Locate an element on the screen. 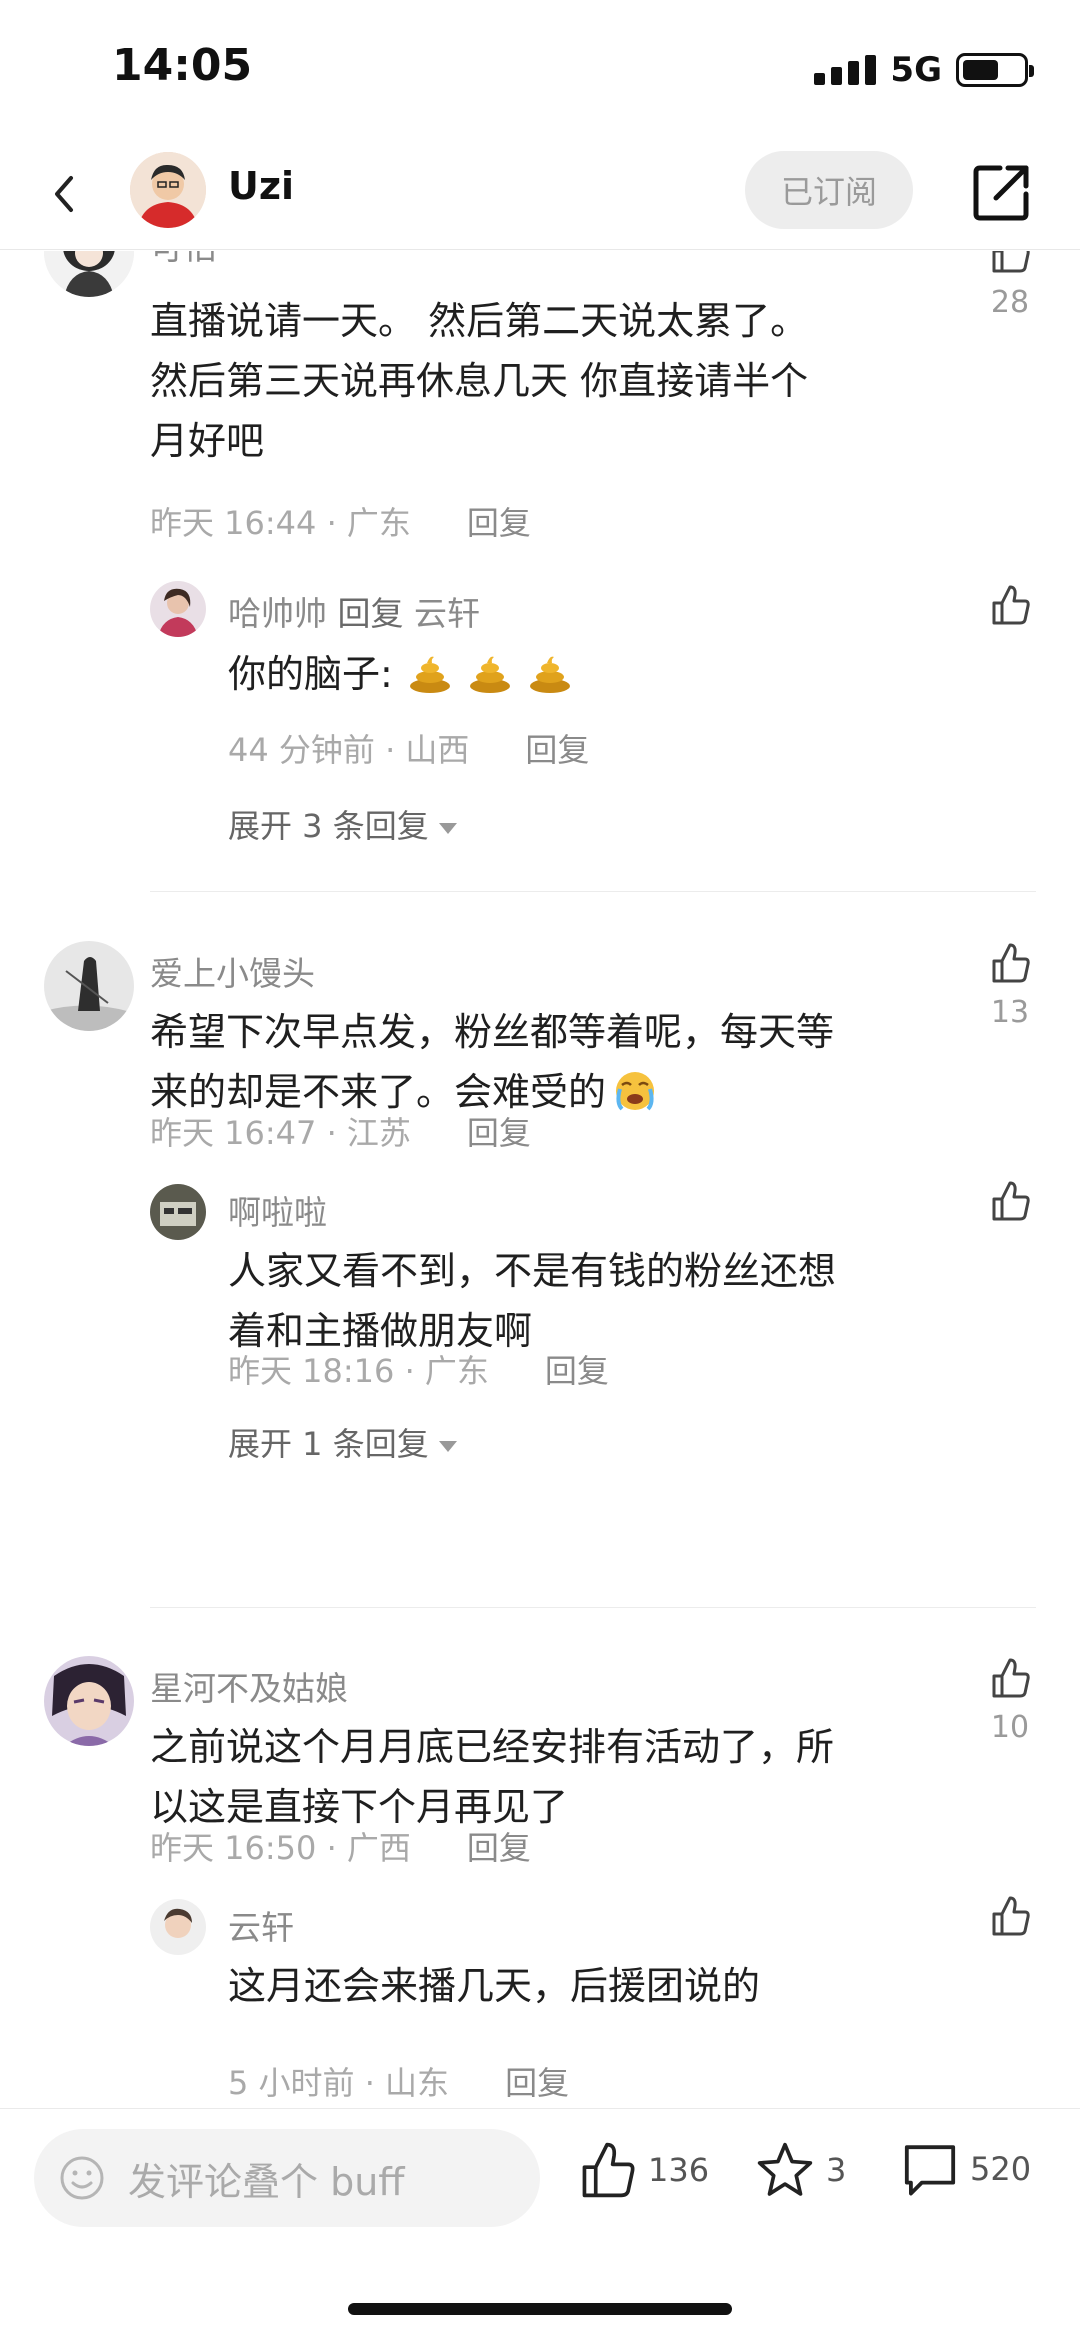 The height and width of the screenshot is (2338, 1080). author-name: Uzi is located at coordinates (261, 186).